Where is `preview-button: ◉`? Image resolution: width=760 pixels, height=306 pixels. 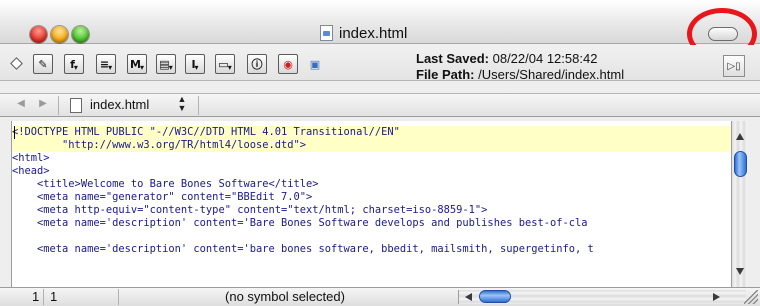 preview-button: ◉ is located at coordinates (288, 64).